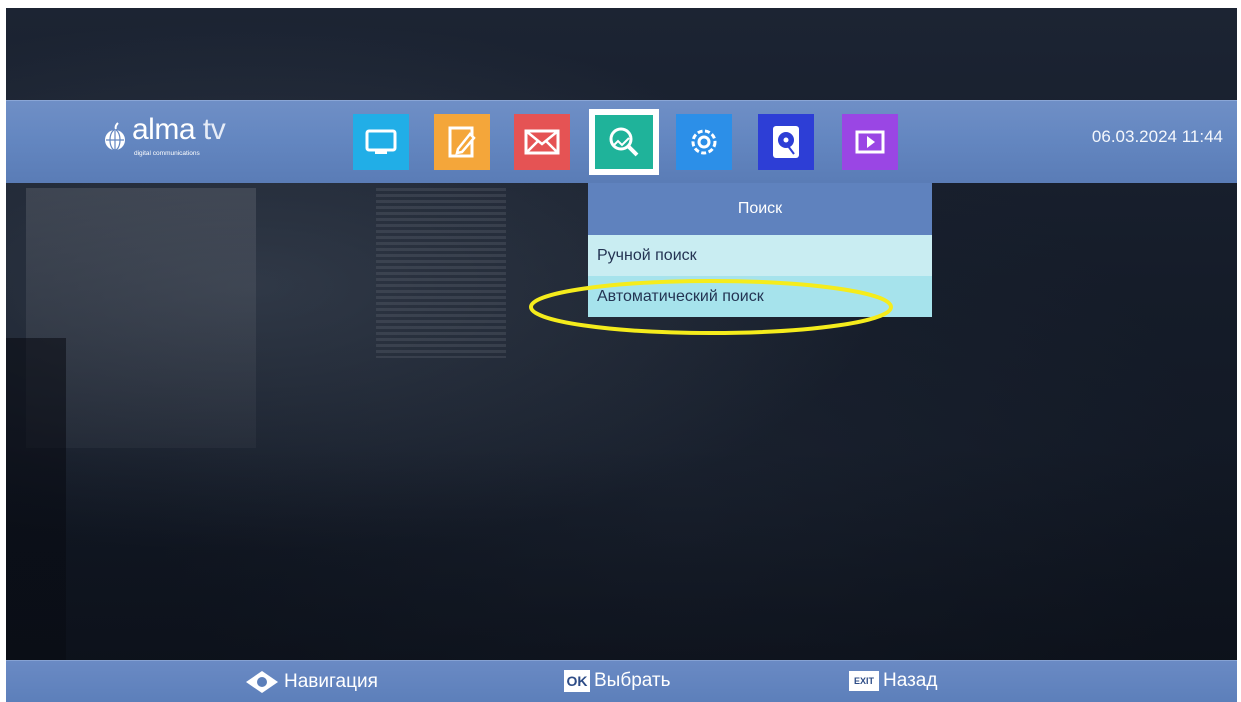 This screenshot has width=1241, height=702. What do you see at coordinates (262, 682) in the screenshot?
I see `navigation-pad-icon` at bounding box center [262, 682].